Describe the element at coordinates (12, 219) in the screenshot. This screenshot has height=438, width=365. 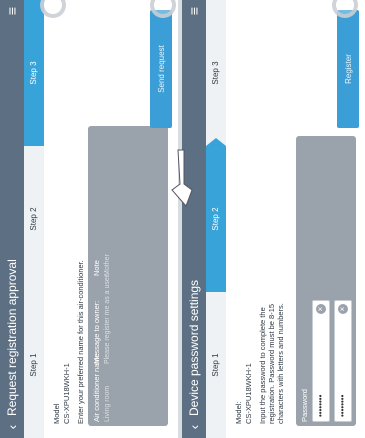
I see `title-bar: ‹ Request registration approval ≡` at that location.